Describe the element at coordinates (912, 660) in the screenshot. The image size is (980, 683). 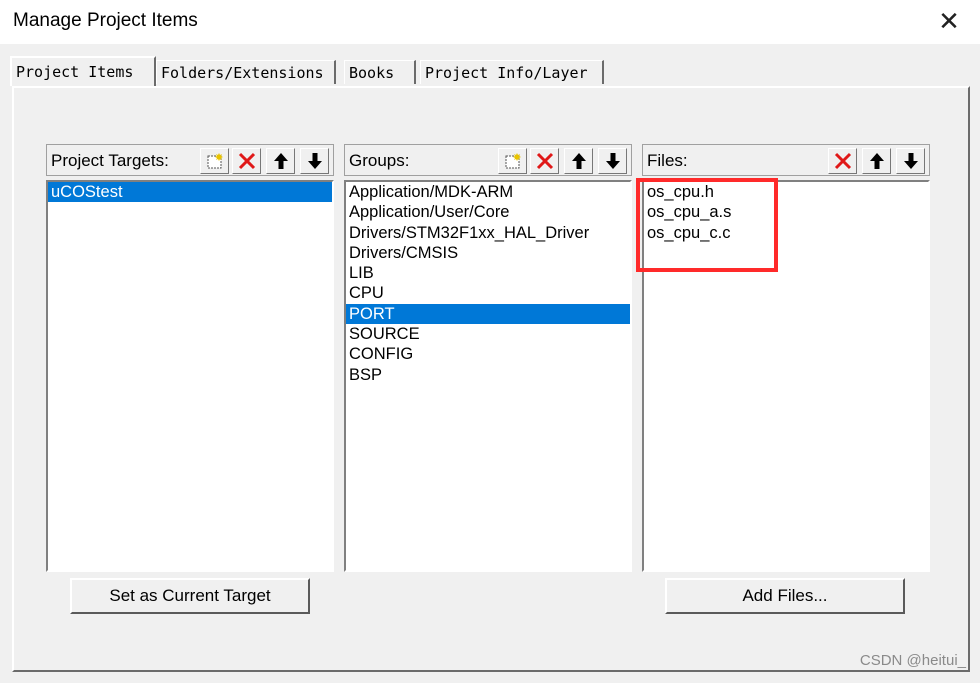
I see `watermark: CSDN @heitui_` at that location.